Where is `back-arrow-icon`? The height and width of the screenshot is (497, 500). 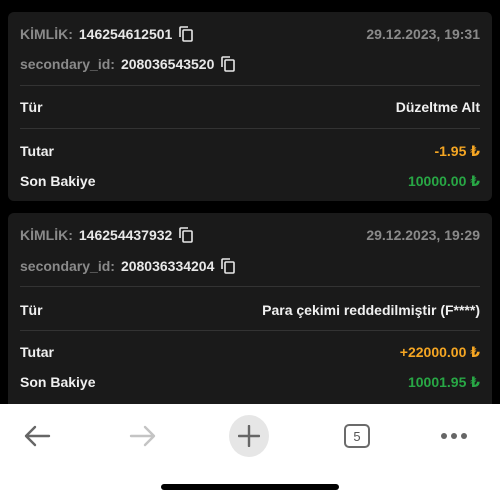 back-arrow-icon is located at coordinates (37, 436).